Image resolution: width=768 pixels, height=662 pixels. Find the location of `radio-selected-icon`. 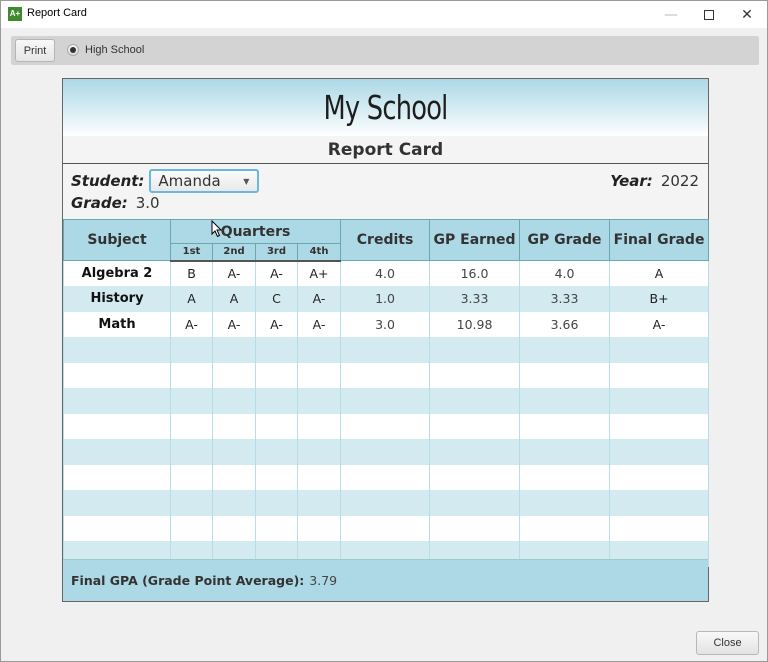

radio-selected-icon is located at coordinates (73, 50).